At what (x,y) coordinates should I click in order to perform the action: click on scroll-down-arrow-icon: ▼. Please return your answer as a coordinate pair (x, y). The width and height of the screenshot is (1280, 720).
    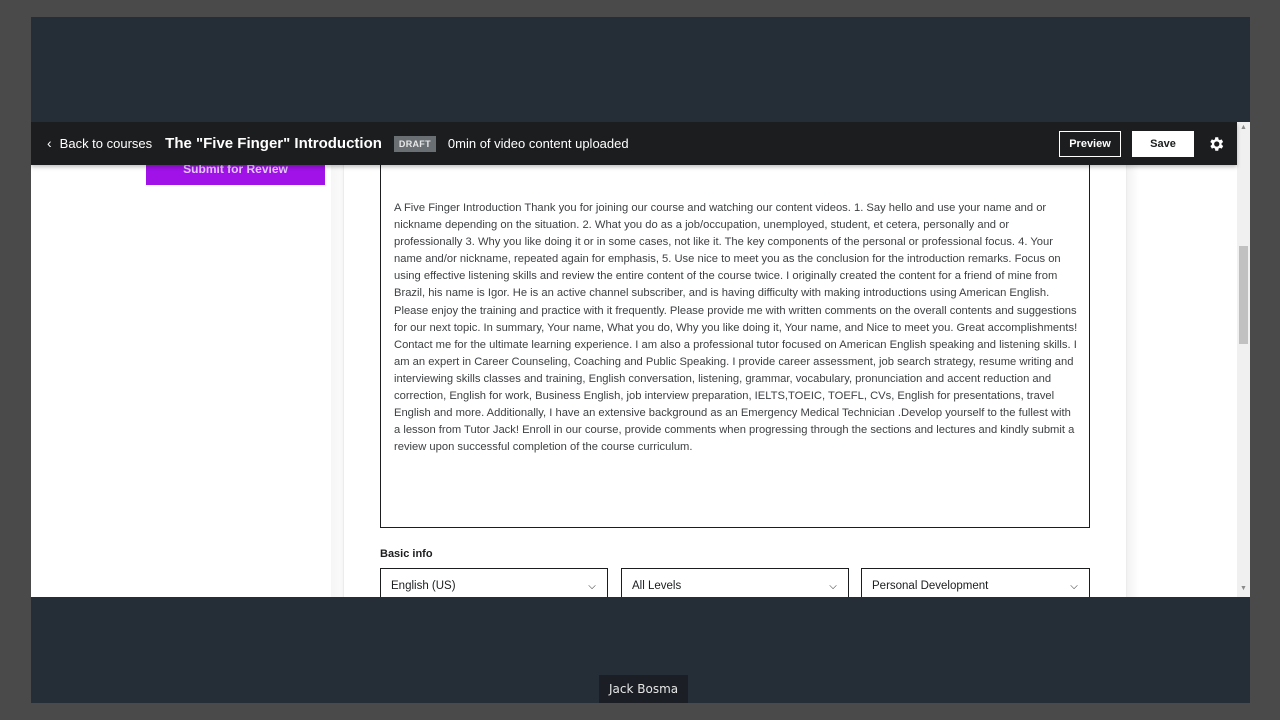
    Looking at the image, I should click on (1243, 590).